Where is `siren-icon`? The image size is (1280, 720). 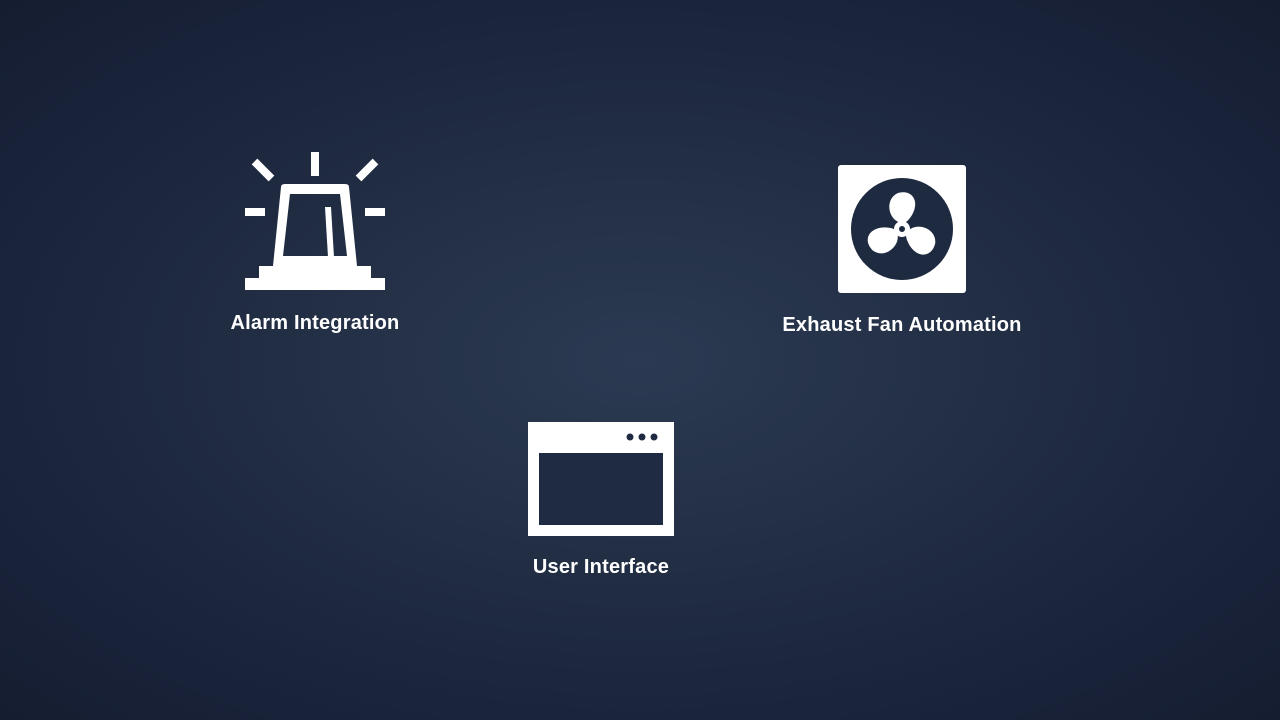
siren-icon is located at coordinates (315, 221).